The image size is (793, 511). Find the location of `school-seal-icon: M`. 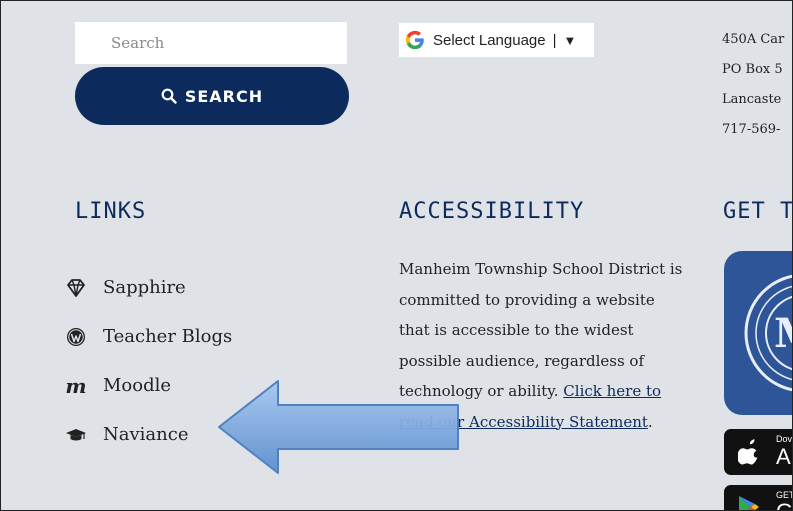

school-seal-icon: M is located at coordinates (768, 333).